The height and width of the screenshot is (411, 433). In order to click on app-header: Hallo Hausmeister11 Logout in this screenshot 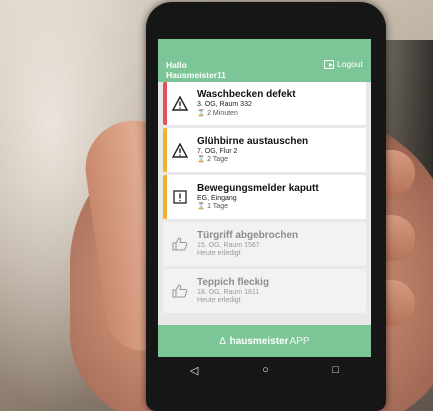, I will do `click(264, 60)`.